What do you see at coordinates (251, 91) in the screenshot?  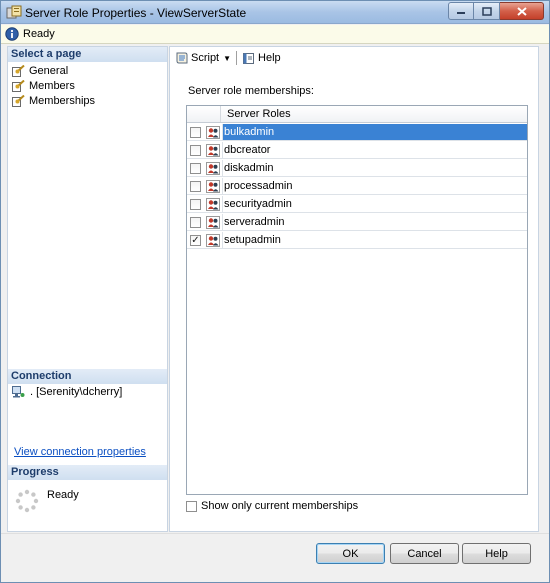 I see `memberships-label: Server role memberships:` at bounding box center [251, 91].